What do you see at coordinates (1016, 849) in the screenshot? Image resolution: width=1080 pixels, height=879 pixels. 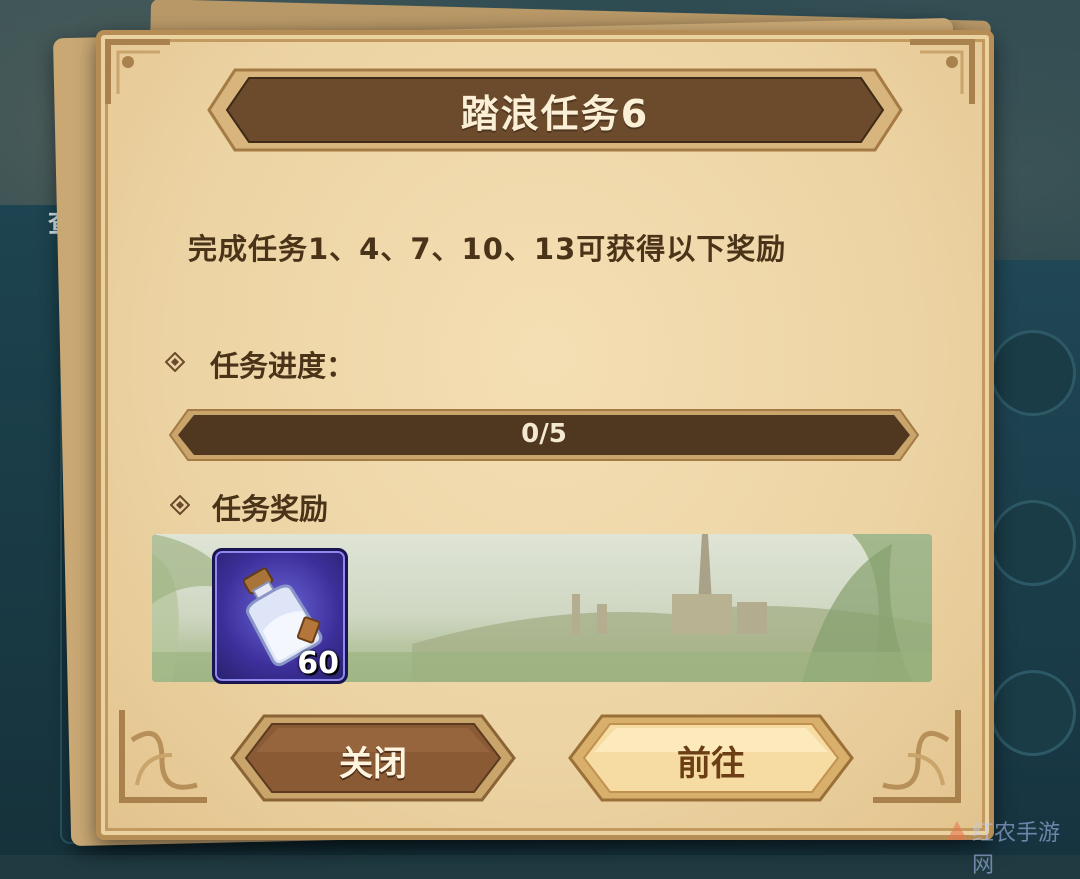 I see `watermark-text: 红农手游网` at bounding box center [1016, 849].